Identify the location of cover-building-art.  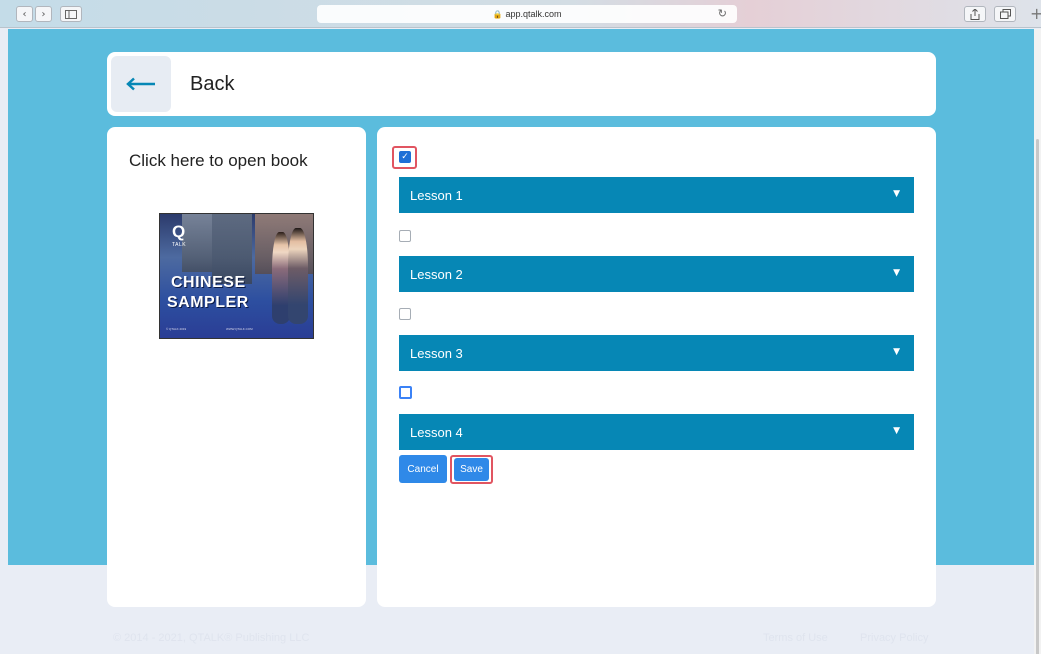
(197, 243).